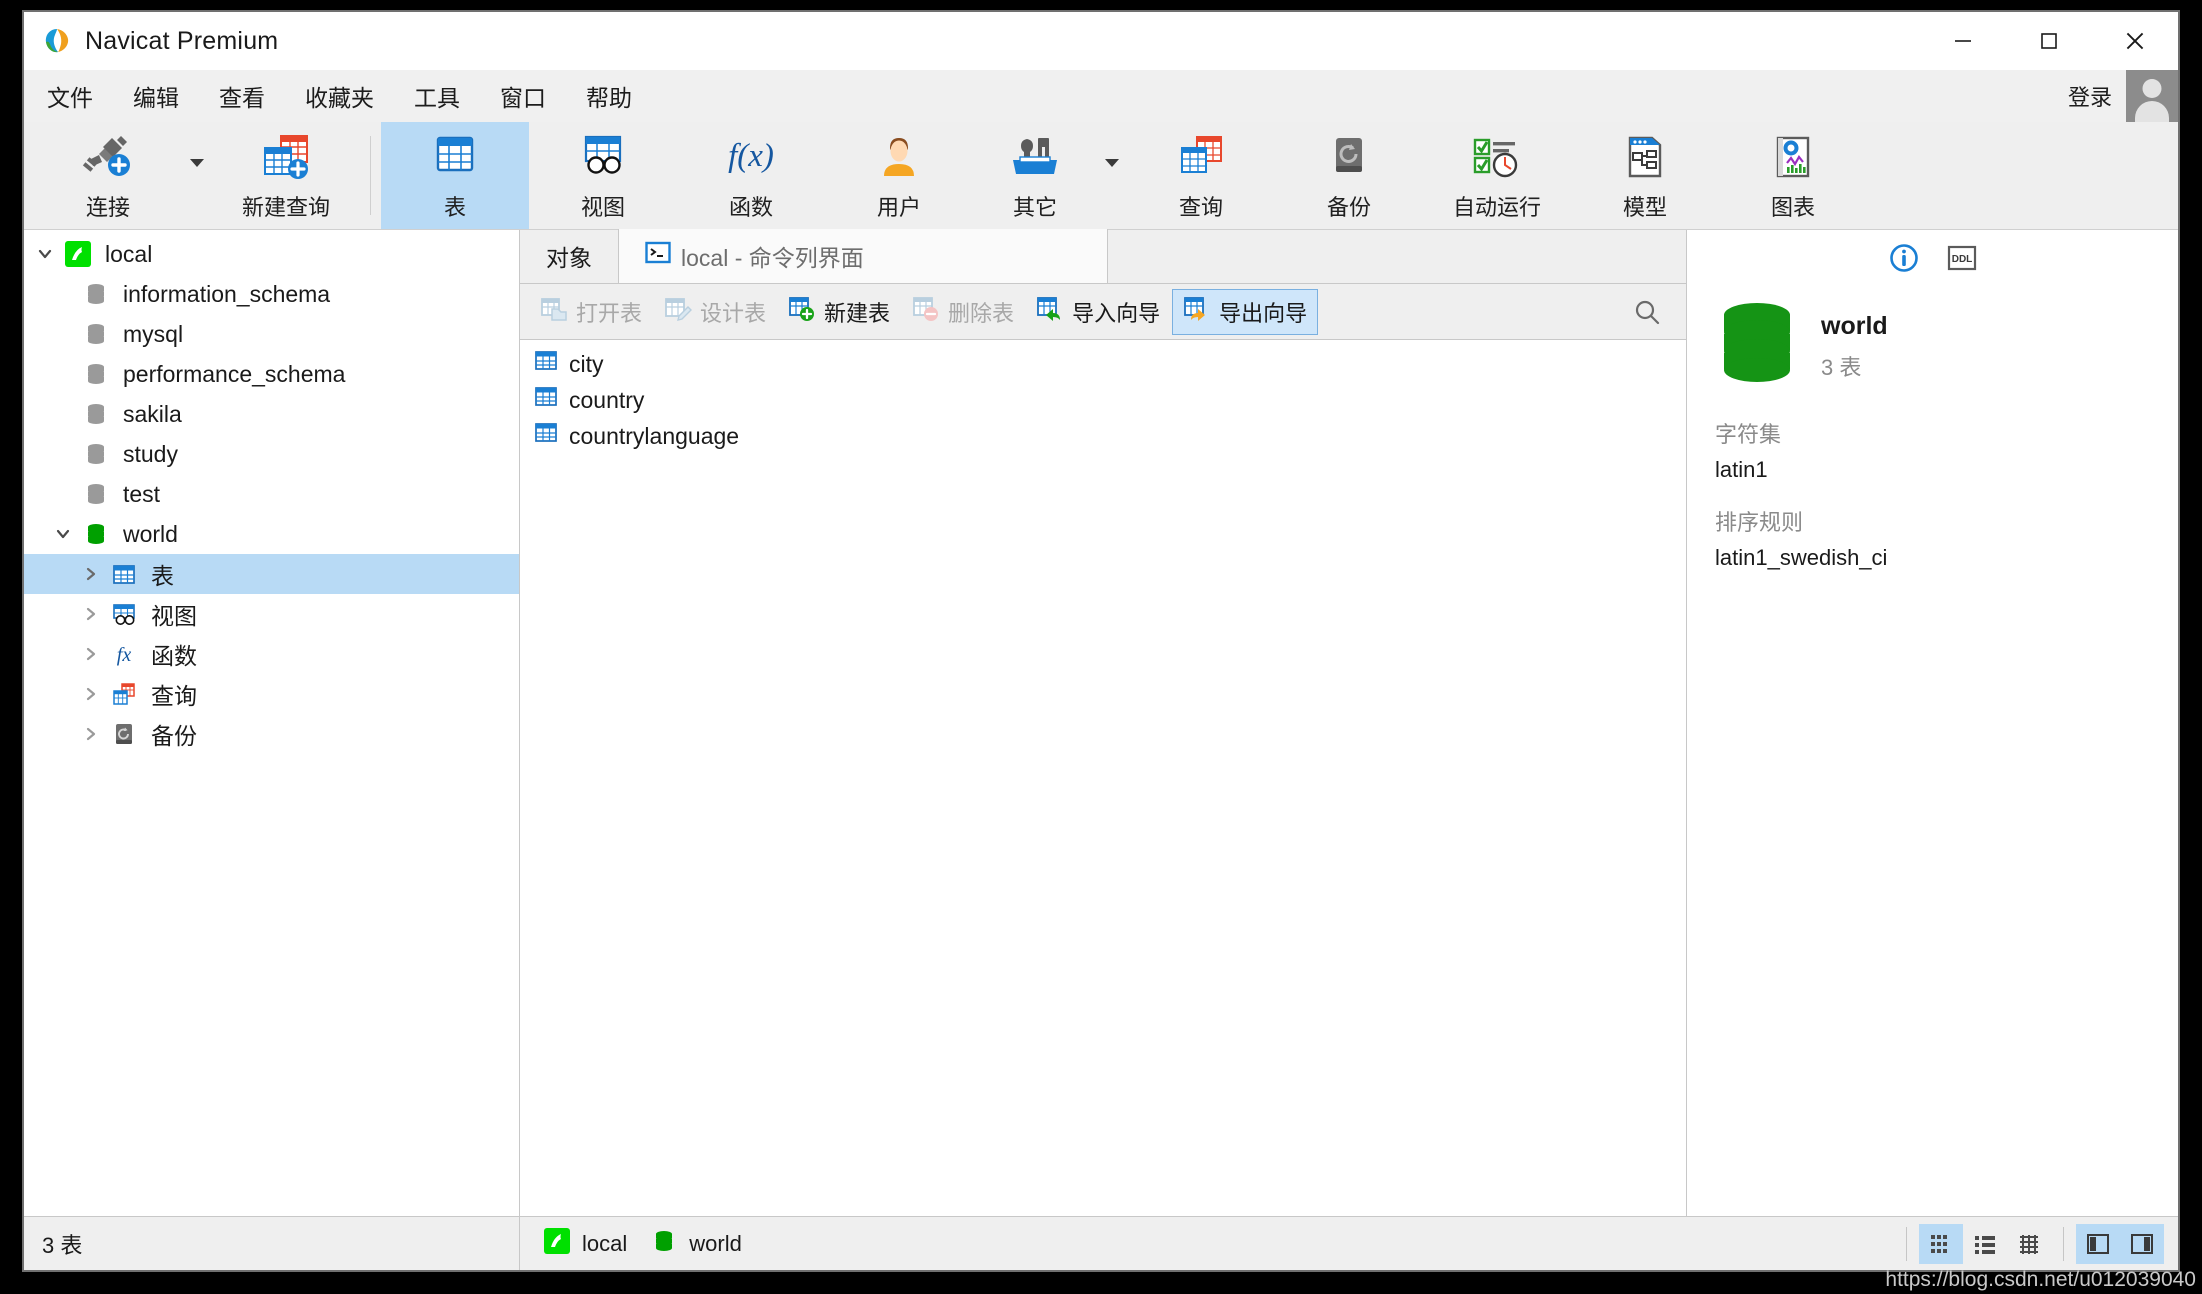  I want to click on login-link: 登录, so click(2097, 96).